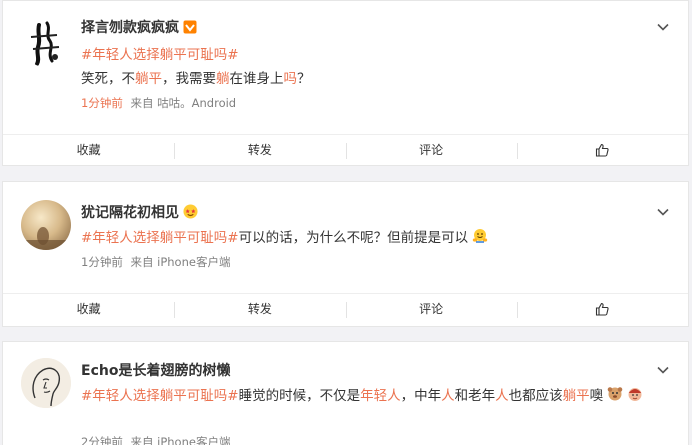 This screenshot has width=692, height=445. I want to click on calligraphy-avatar-image, so click(46, 42).